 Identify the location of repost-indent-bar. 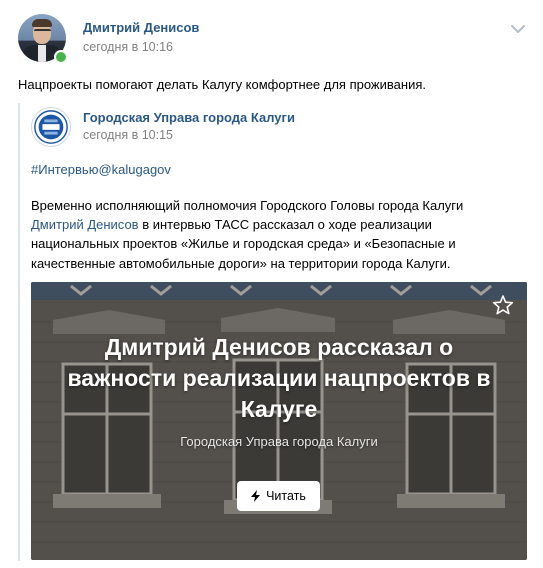
(19, 332).